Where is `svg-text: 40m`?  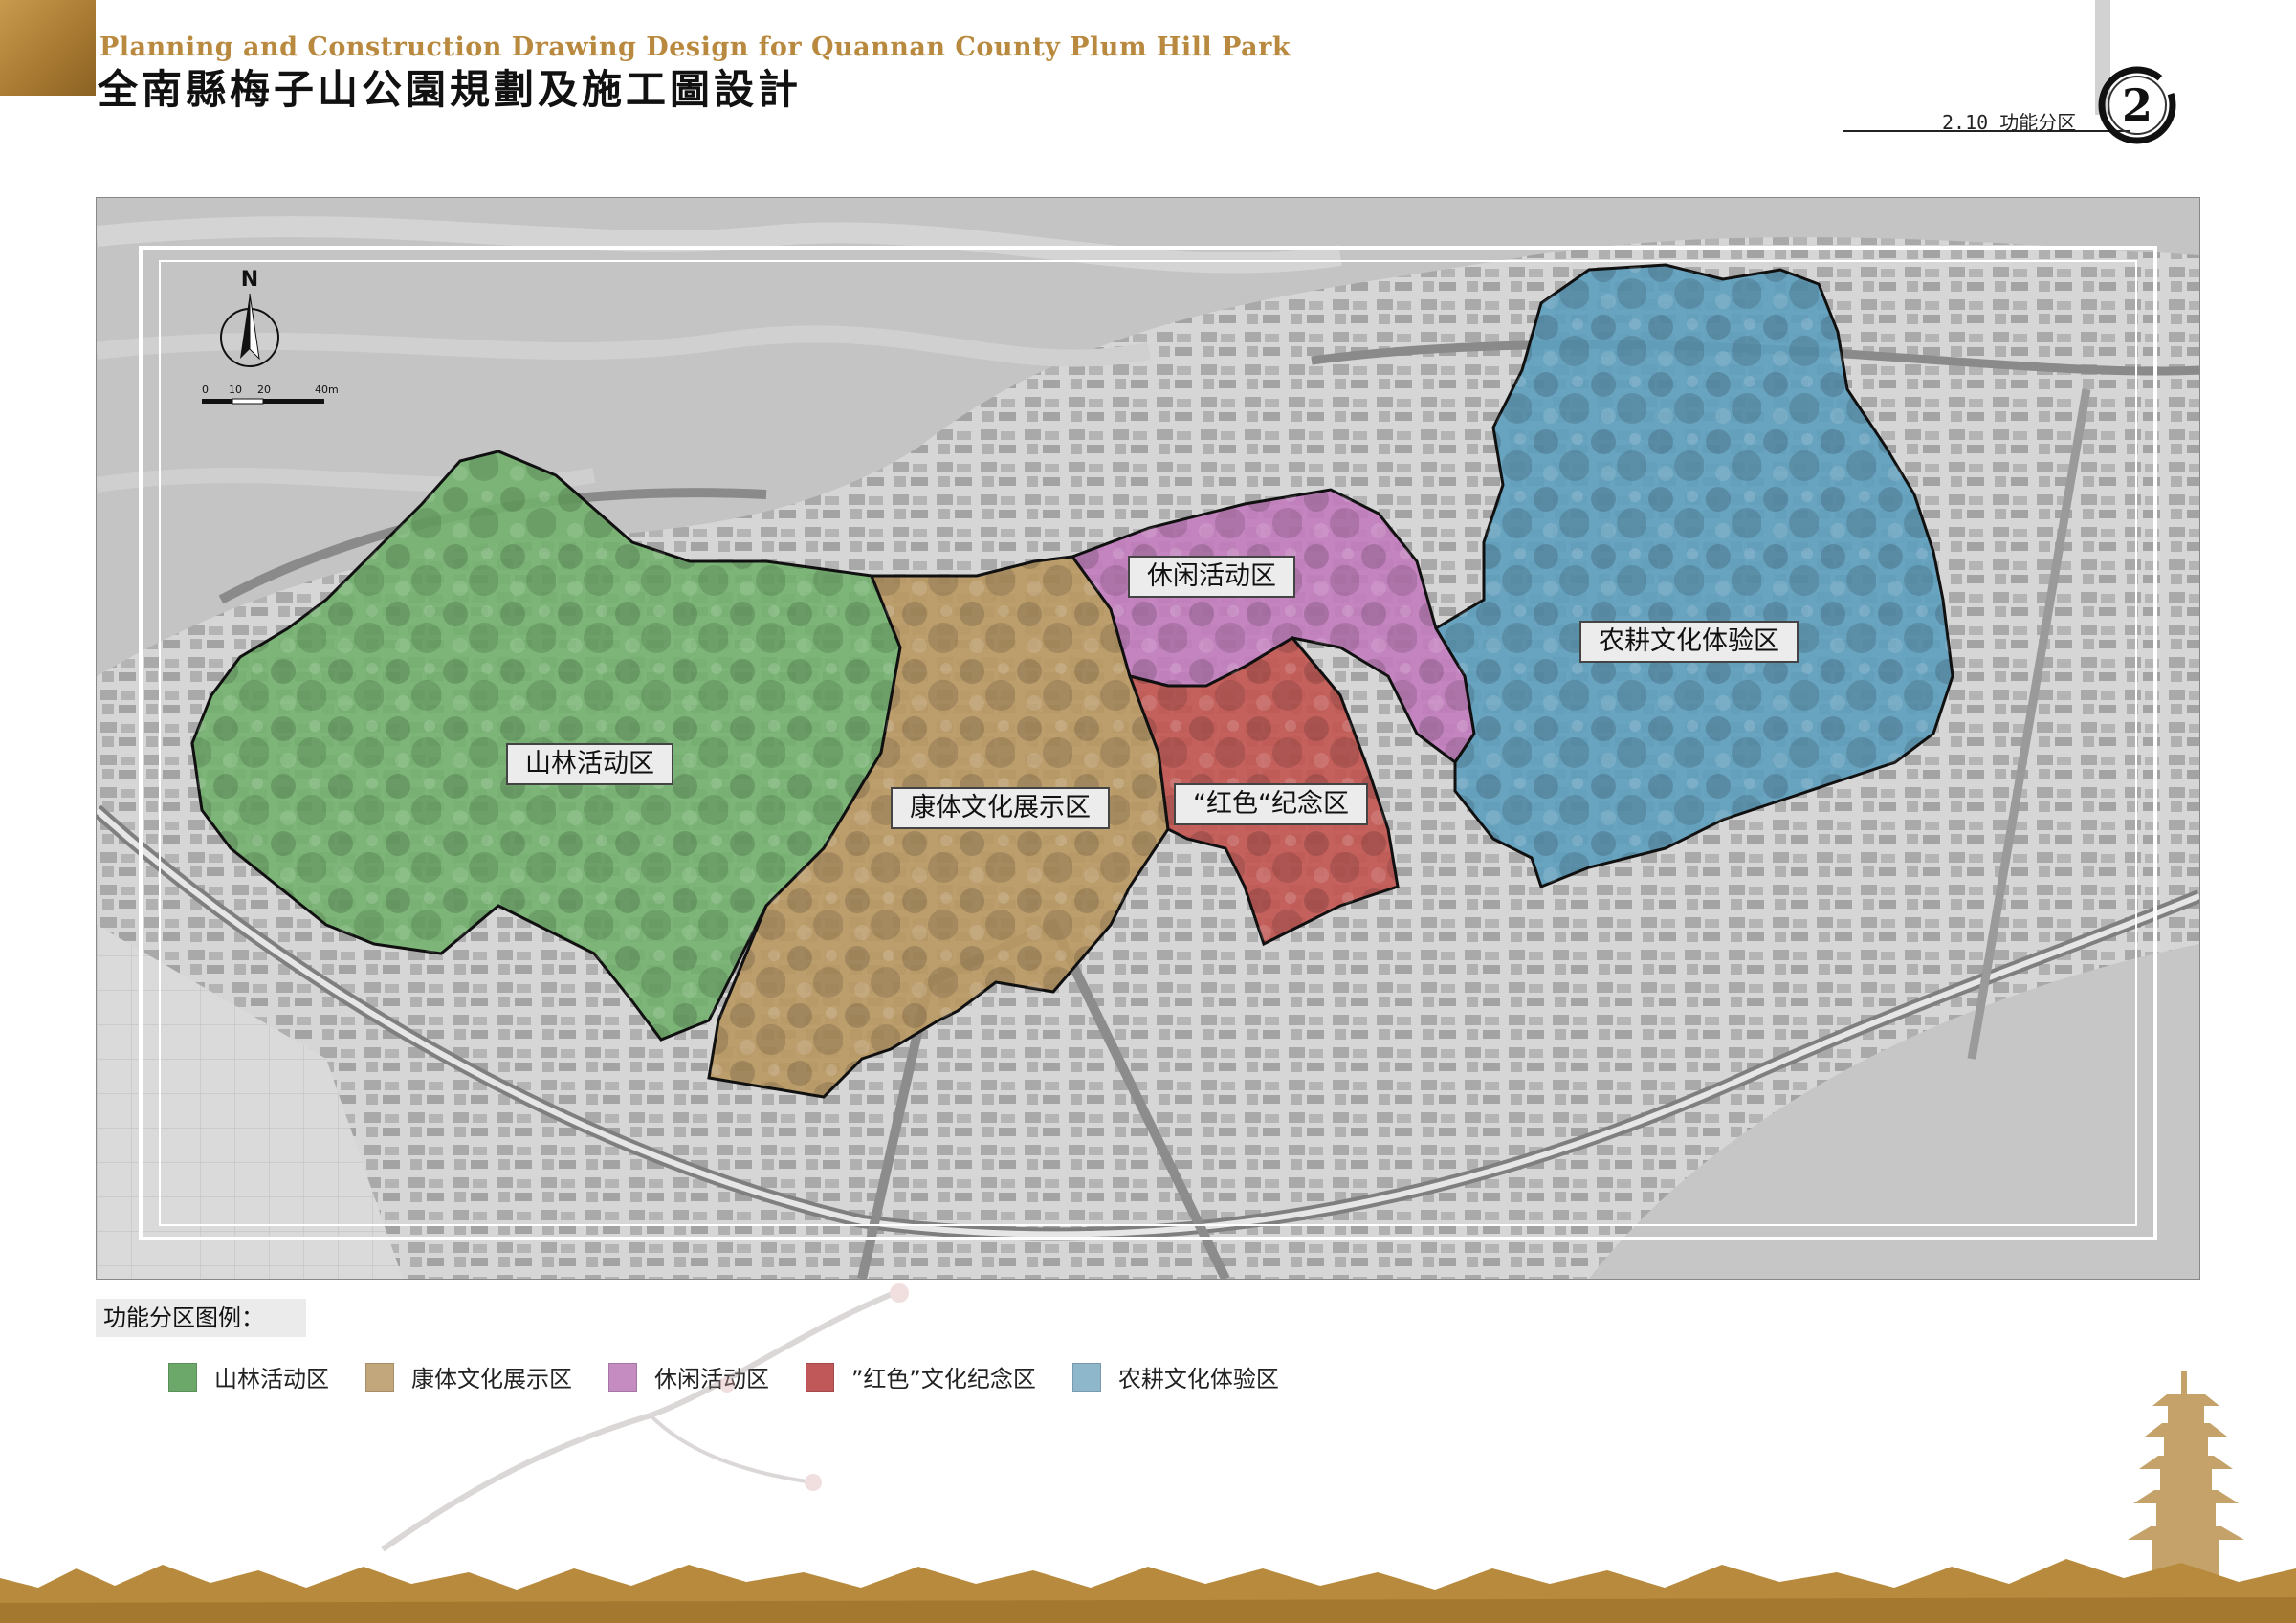 svg-text: 40m is located at coordinates (327, 390).